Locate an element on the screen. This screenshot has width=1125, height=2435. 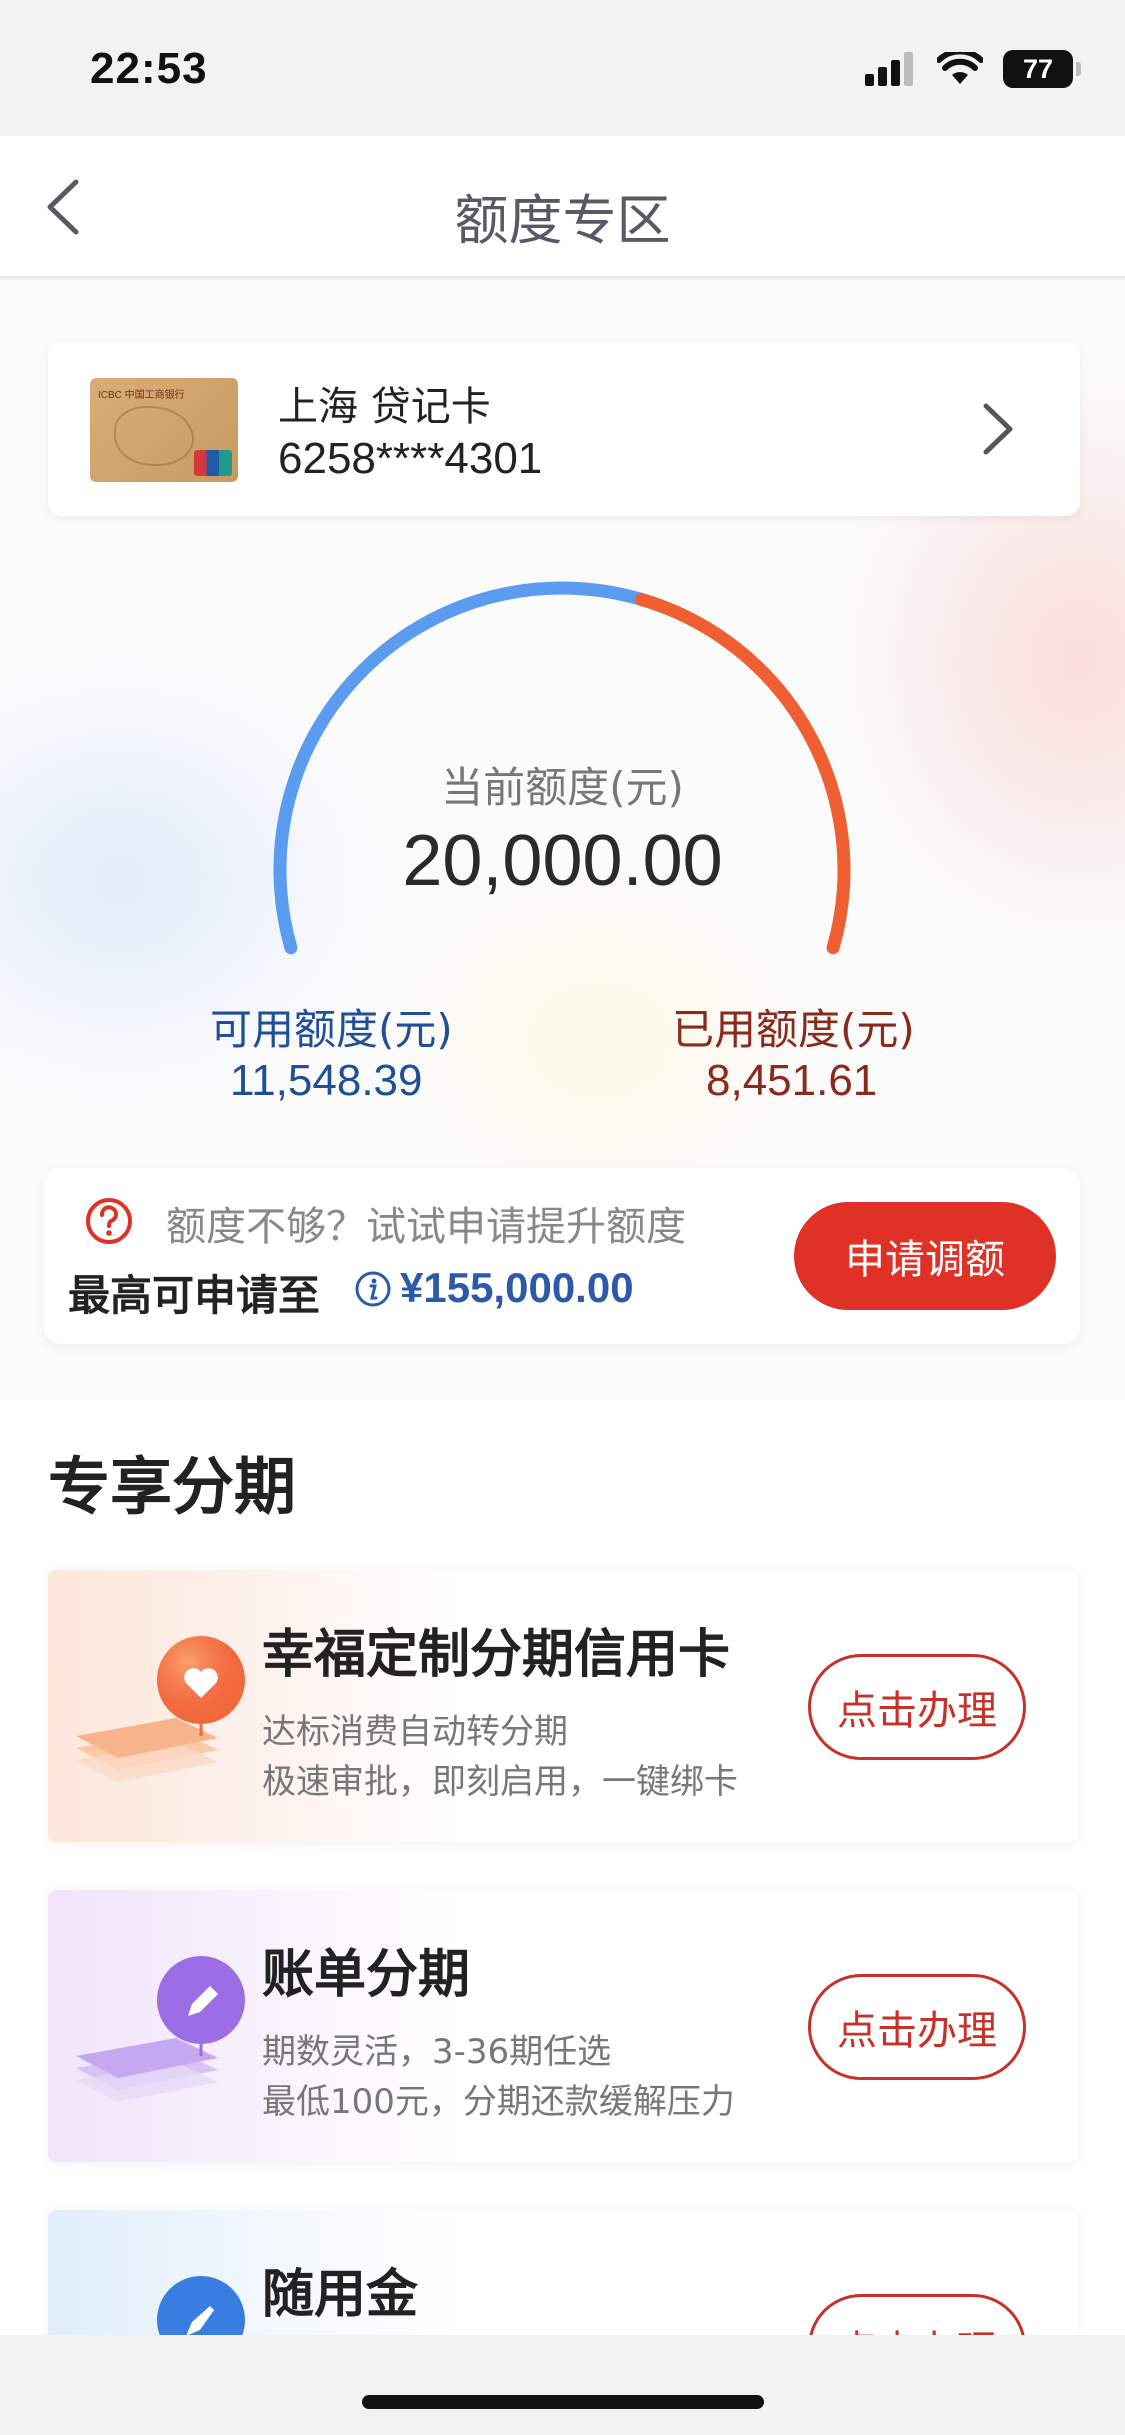
home-indicator-area is located at coordinates (562, 2385).